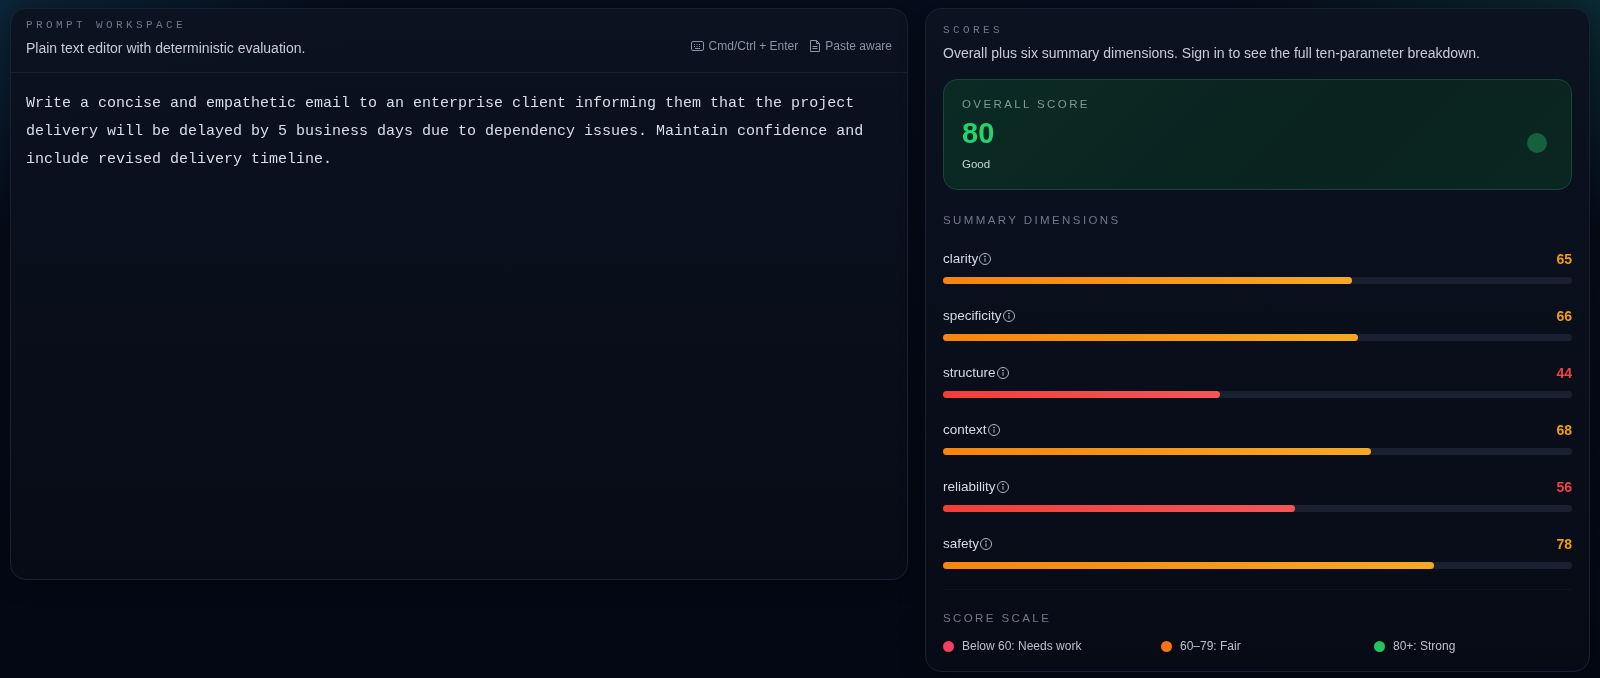  I want to click on dimension-score: 56, so click(1564, 487).